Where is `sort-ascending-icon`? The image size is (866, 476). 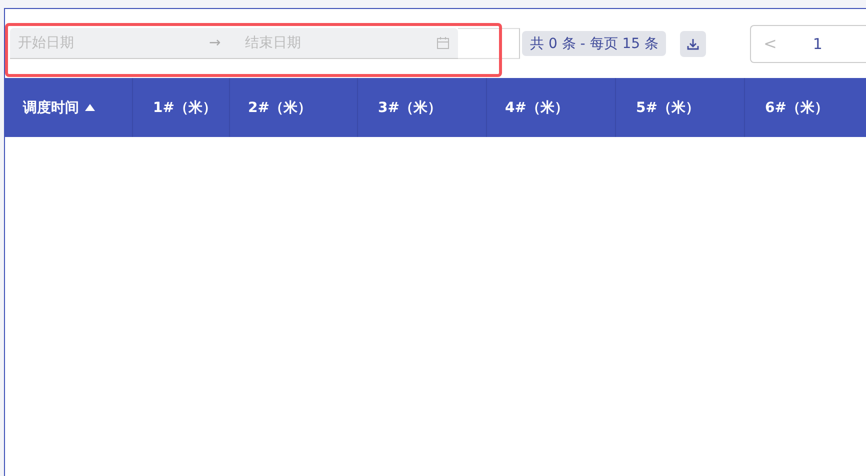
sort-ascending-icon is located at coordinates (90, 107).